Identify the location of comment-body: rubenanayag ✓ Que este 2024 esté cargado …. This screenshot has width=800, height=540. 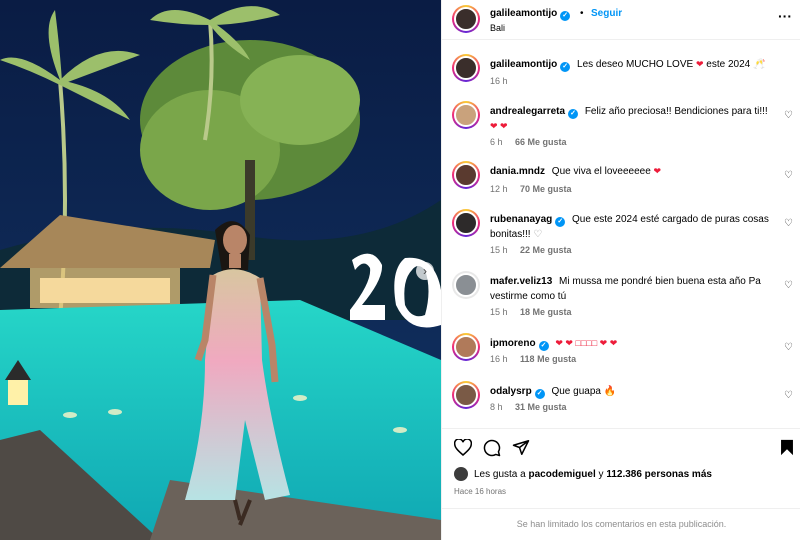
(632, 227).